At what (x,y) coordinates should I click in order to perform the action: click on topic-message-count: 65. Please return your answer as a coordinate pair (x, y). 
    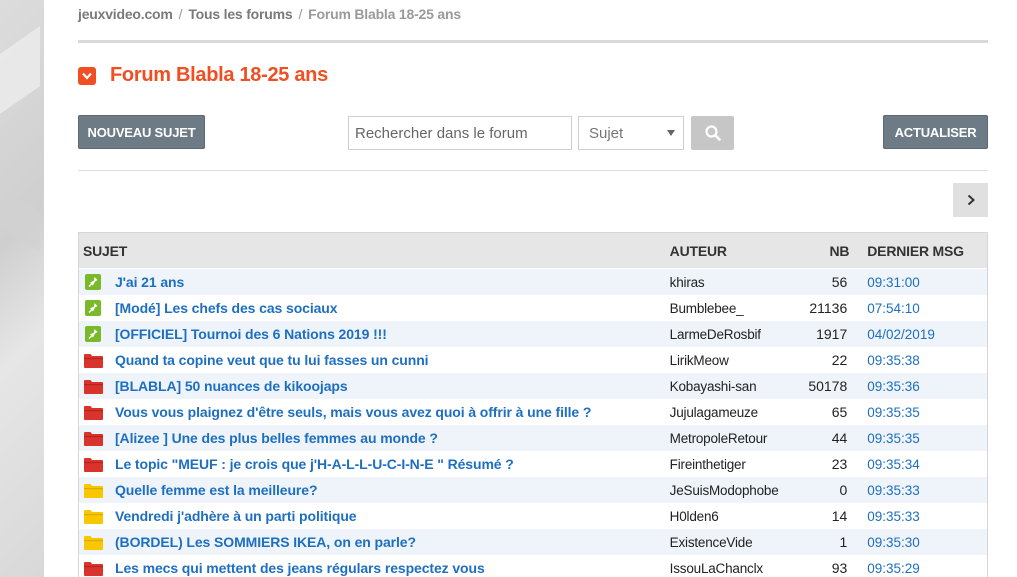
    Looking at the image, I should click on (839, 412).